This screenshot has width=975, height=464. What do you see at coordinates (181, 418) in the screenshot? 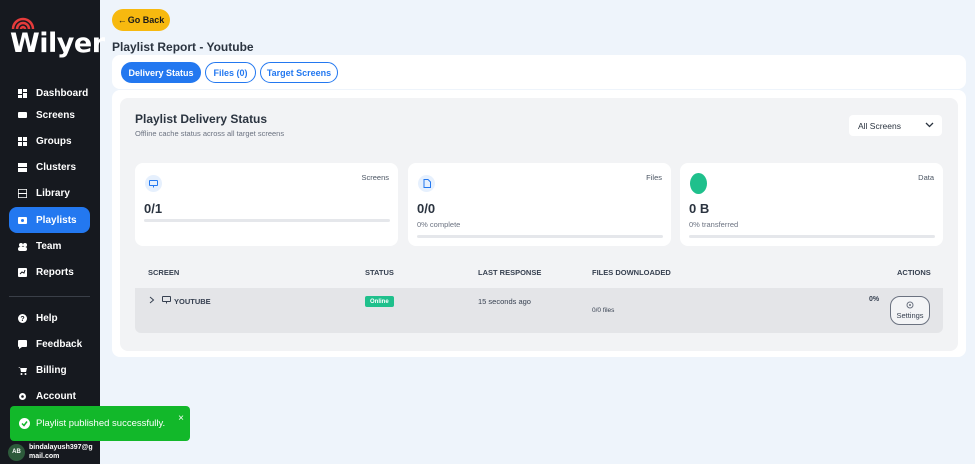
I see `close-icon: ×` at bounding box center [181, 418].